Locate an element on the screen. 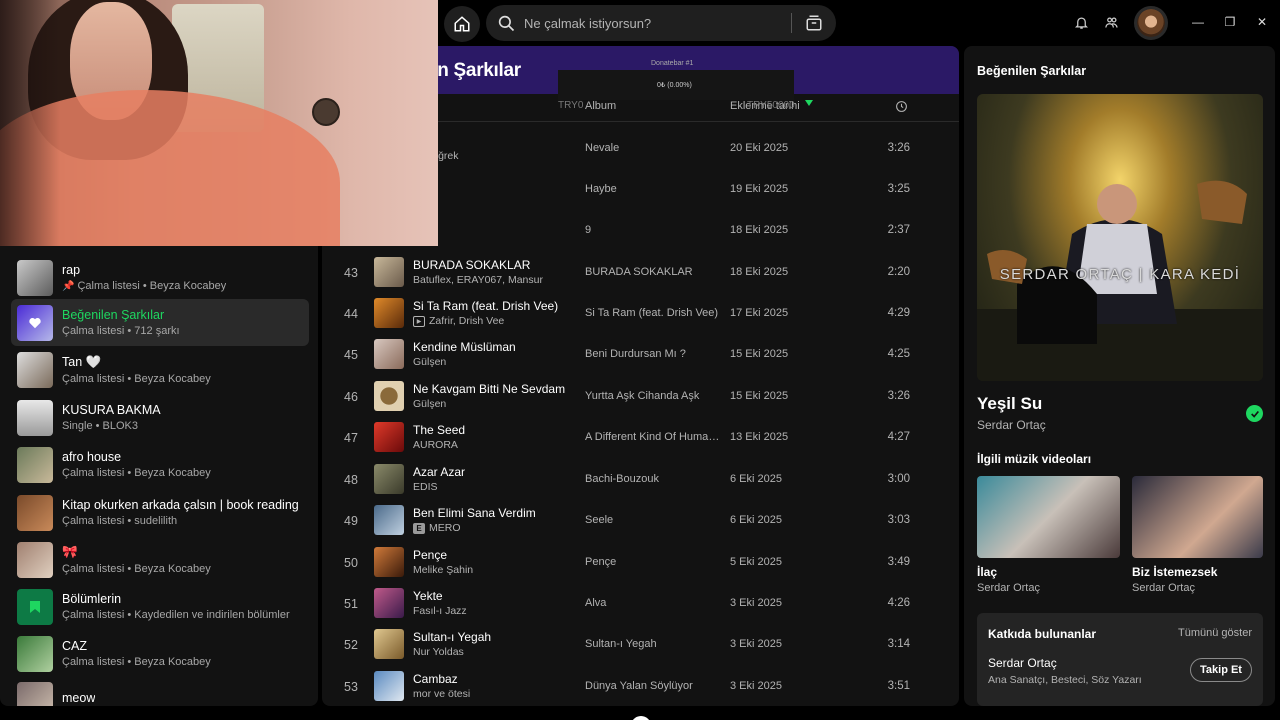  track-album: Alva is located at coordinates (652, 603).